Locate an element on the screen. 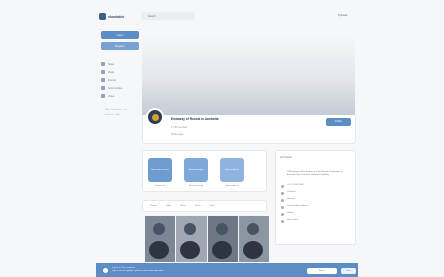 The height and width of the screenshot is (277, 444). open-website-button: Open website is located at coordinates (232, 170).